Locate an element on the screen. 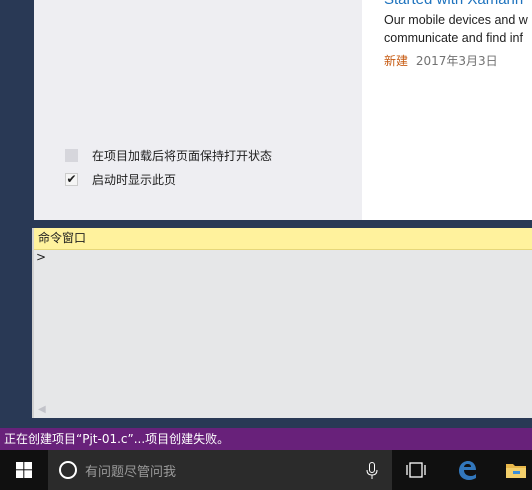 Image resolution: width=532 pixels, height=490 pixels. show-on-startup-label: 启动时显示此页 is located at coordinates (134, 179).